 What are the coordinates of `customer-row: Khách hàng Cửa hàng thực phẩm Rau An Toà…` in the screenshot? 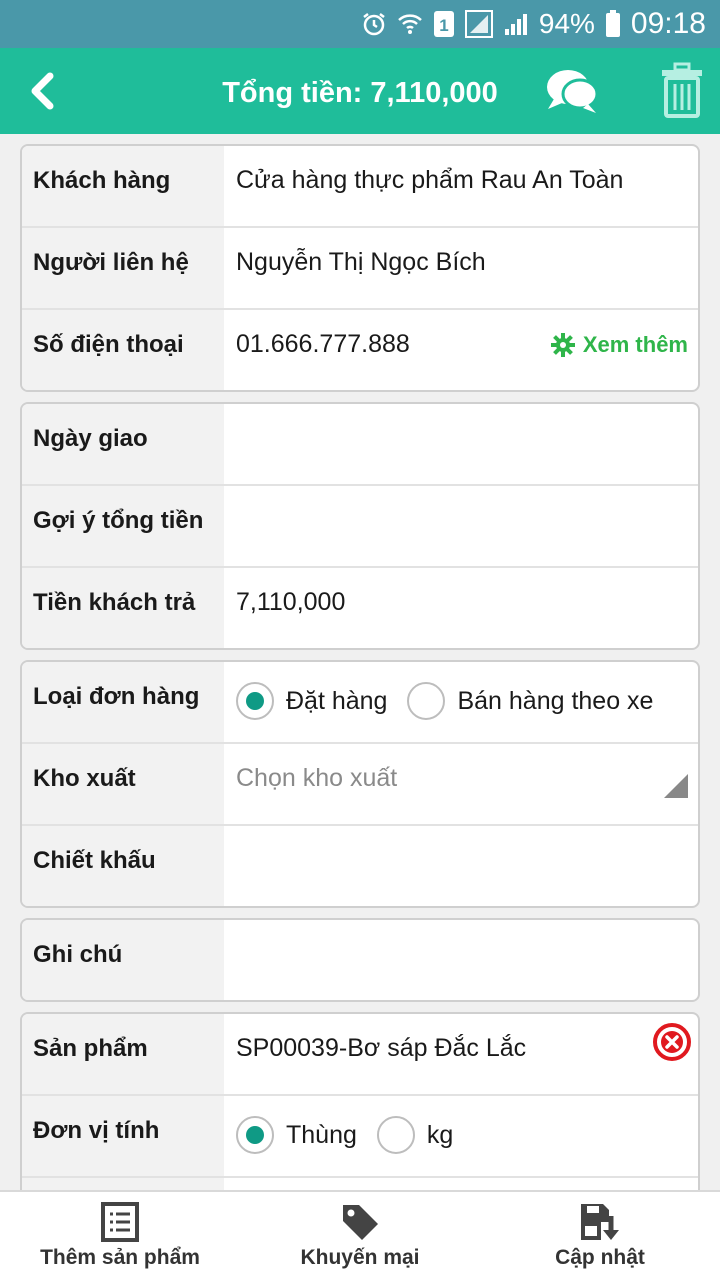 It's located at (360, 187).